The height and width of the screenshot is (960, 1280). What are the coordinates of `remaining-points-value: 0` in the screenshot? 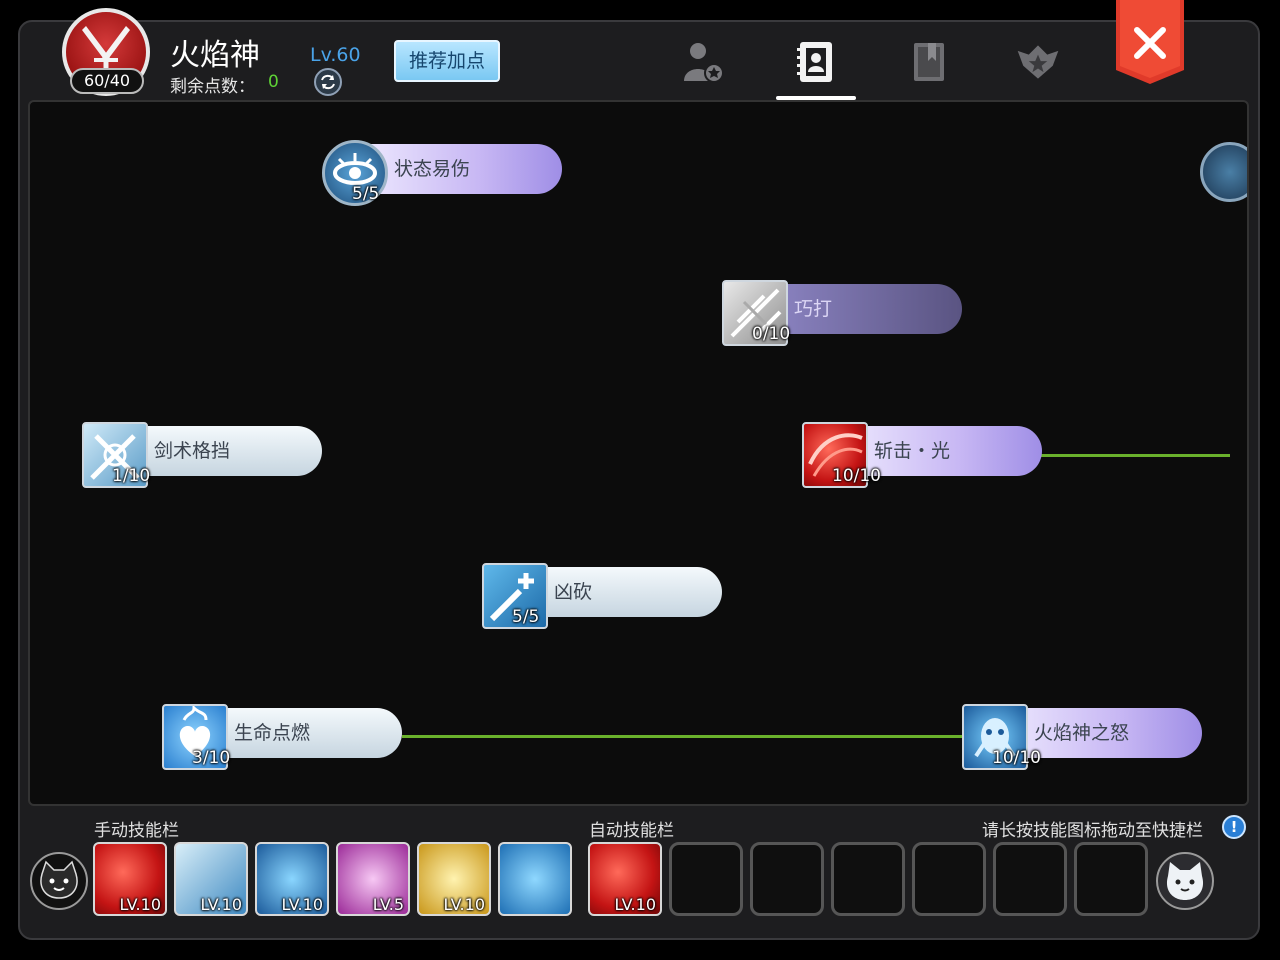 It's located at (273, 82).